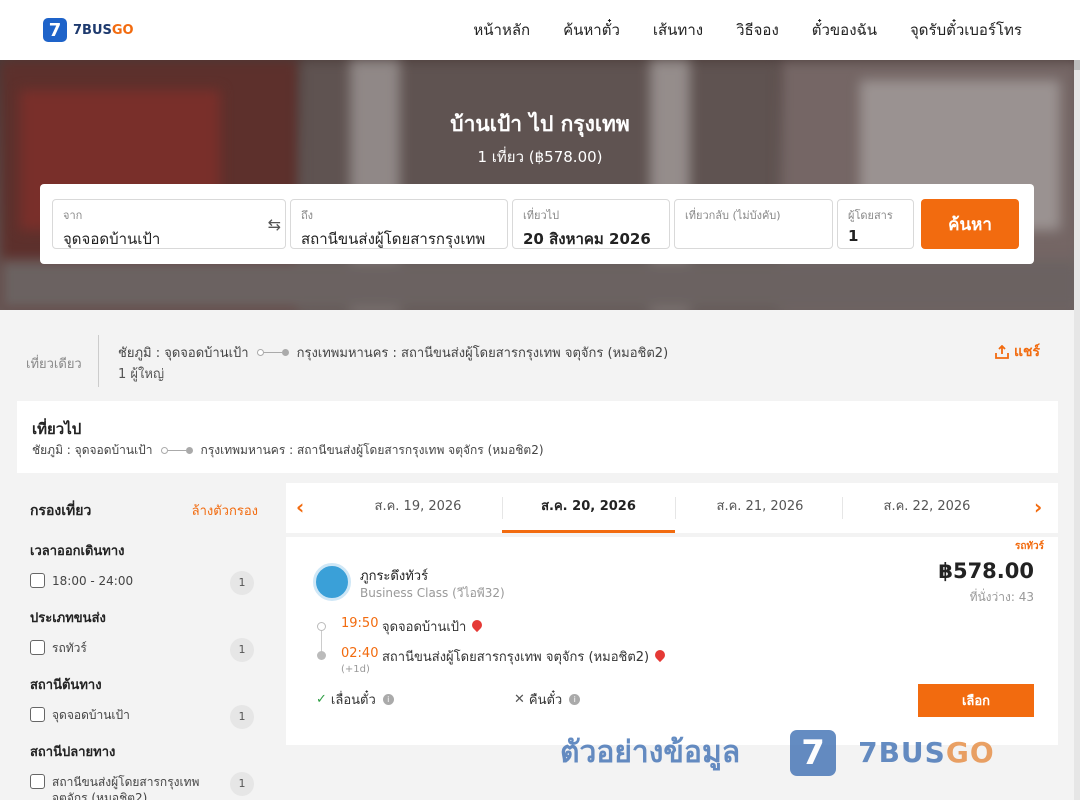 This screenshot has height=800, width=1080. Describe the element at coordinates (98, 361) in the screenshot. I see `divider` at that location.